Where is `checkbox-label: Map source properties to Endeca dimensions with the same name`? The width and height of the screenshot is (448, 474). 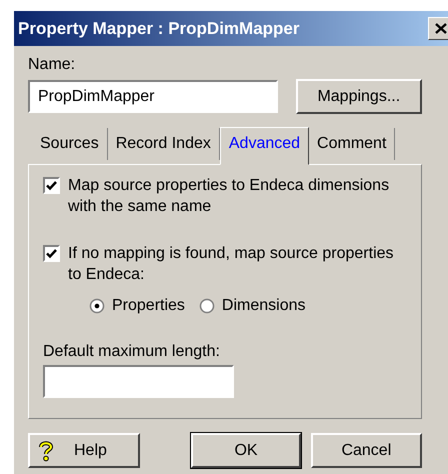 checkbox-label: Map source properties to Endeca dimensions with the same name is located at coordinates (229, 196).